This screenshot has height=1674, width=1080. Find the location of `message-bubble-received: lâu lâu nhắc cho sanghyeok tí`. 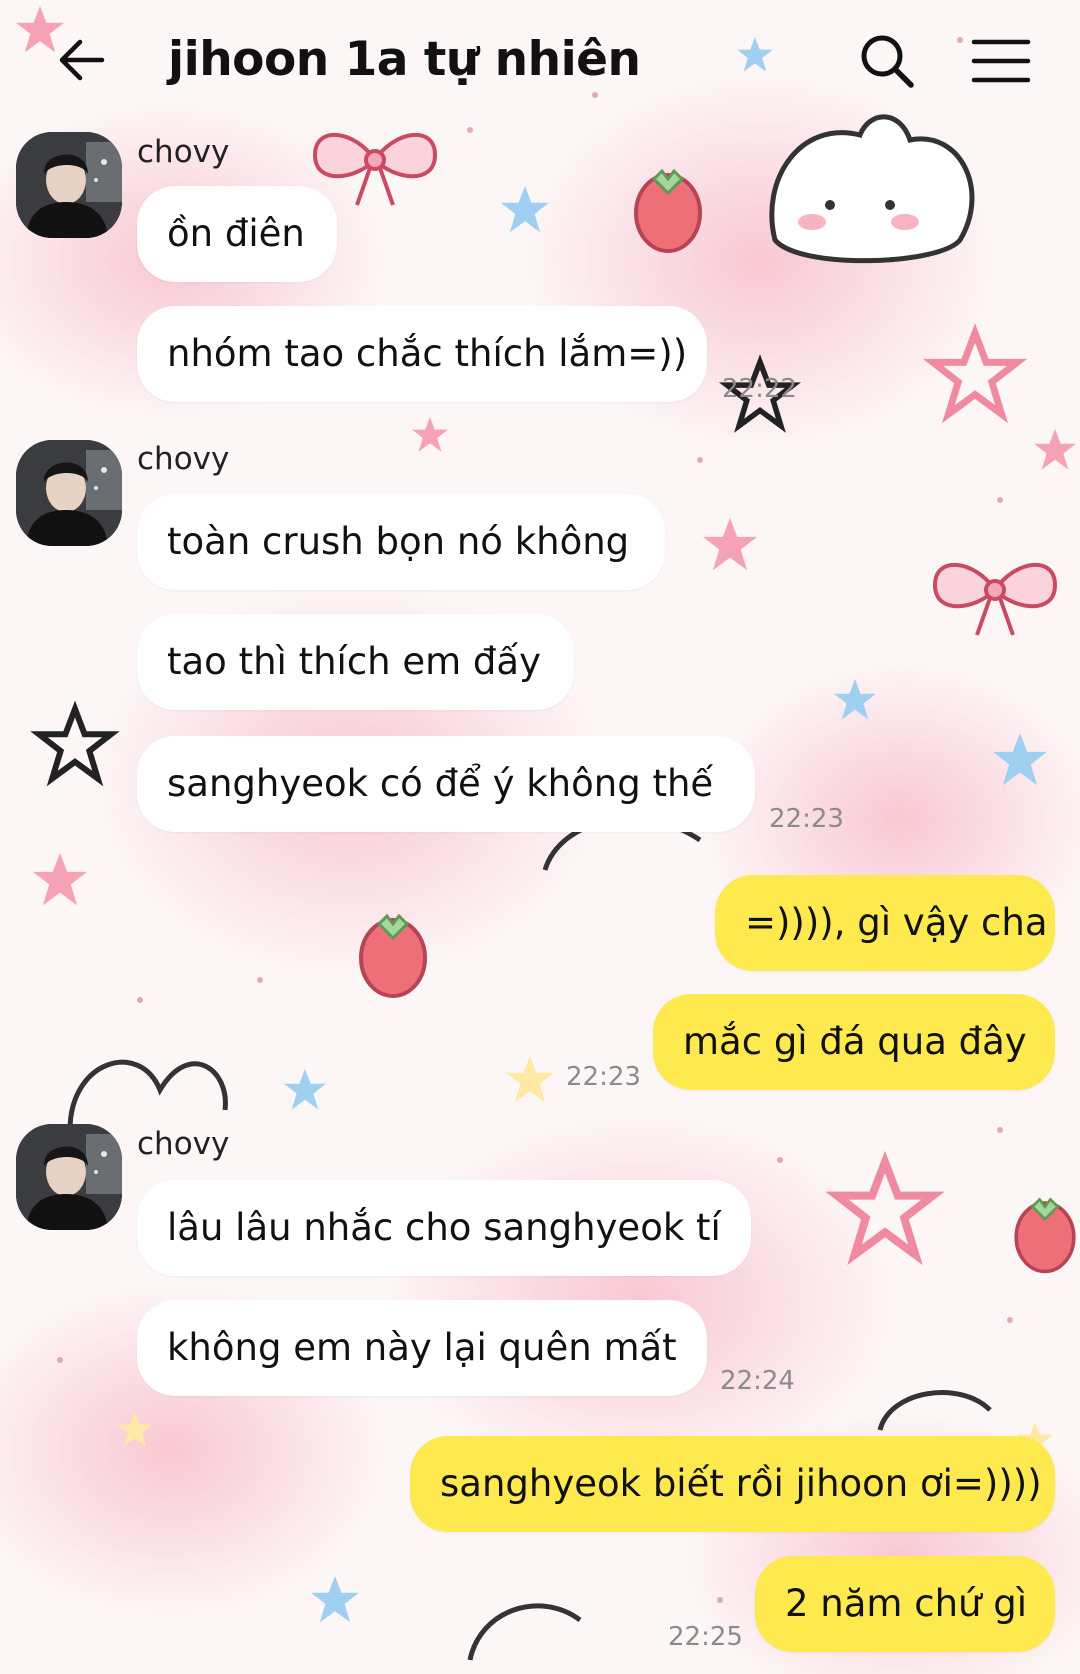

message-bubble-received: lâu lâu nhắc cho sanghyeok tí is located at coordinates (444, 1228).